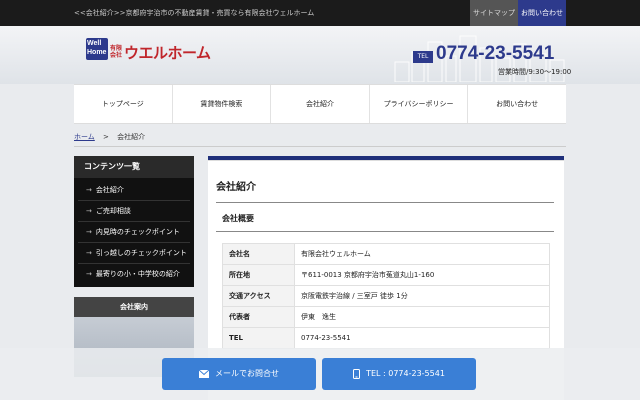  I want to click on table-row: 交通アクセス 京阪電鉄宇治線 / 三室戸 徒歩 1分, so click(386, 296).